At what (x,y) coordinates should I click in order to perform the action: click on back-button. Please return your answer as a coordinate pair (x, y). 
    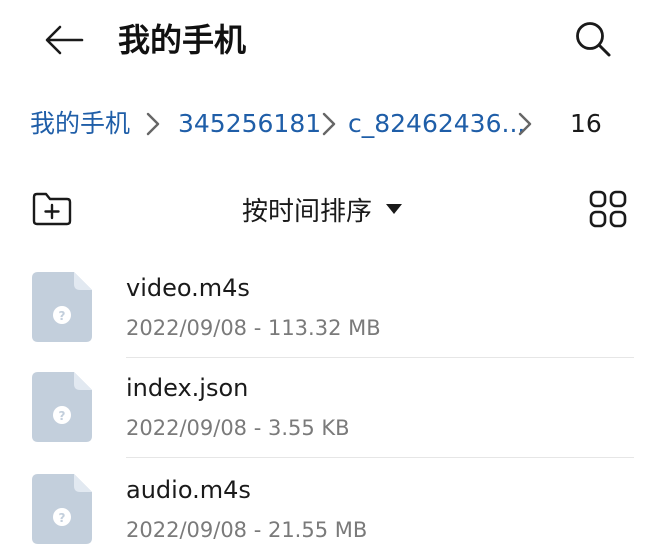
    Looking at the image, I should click on (64, 40).